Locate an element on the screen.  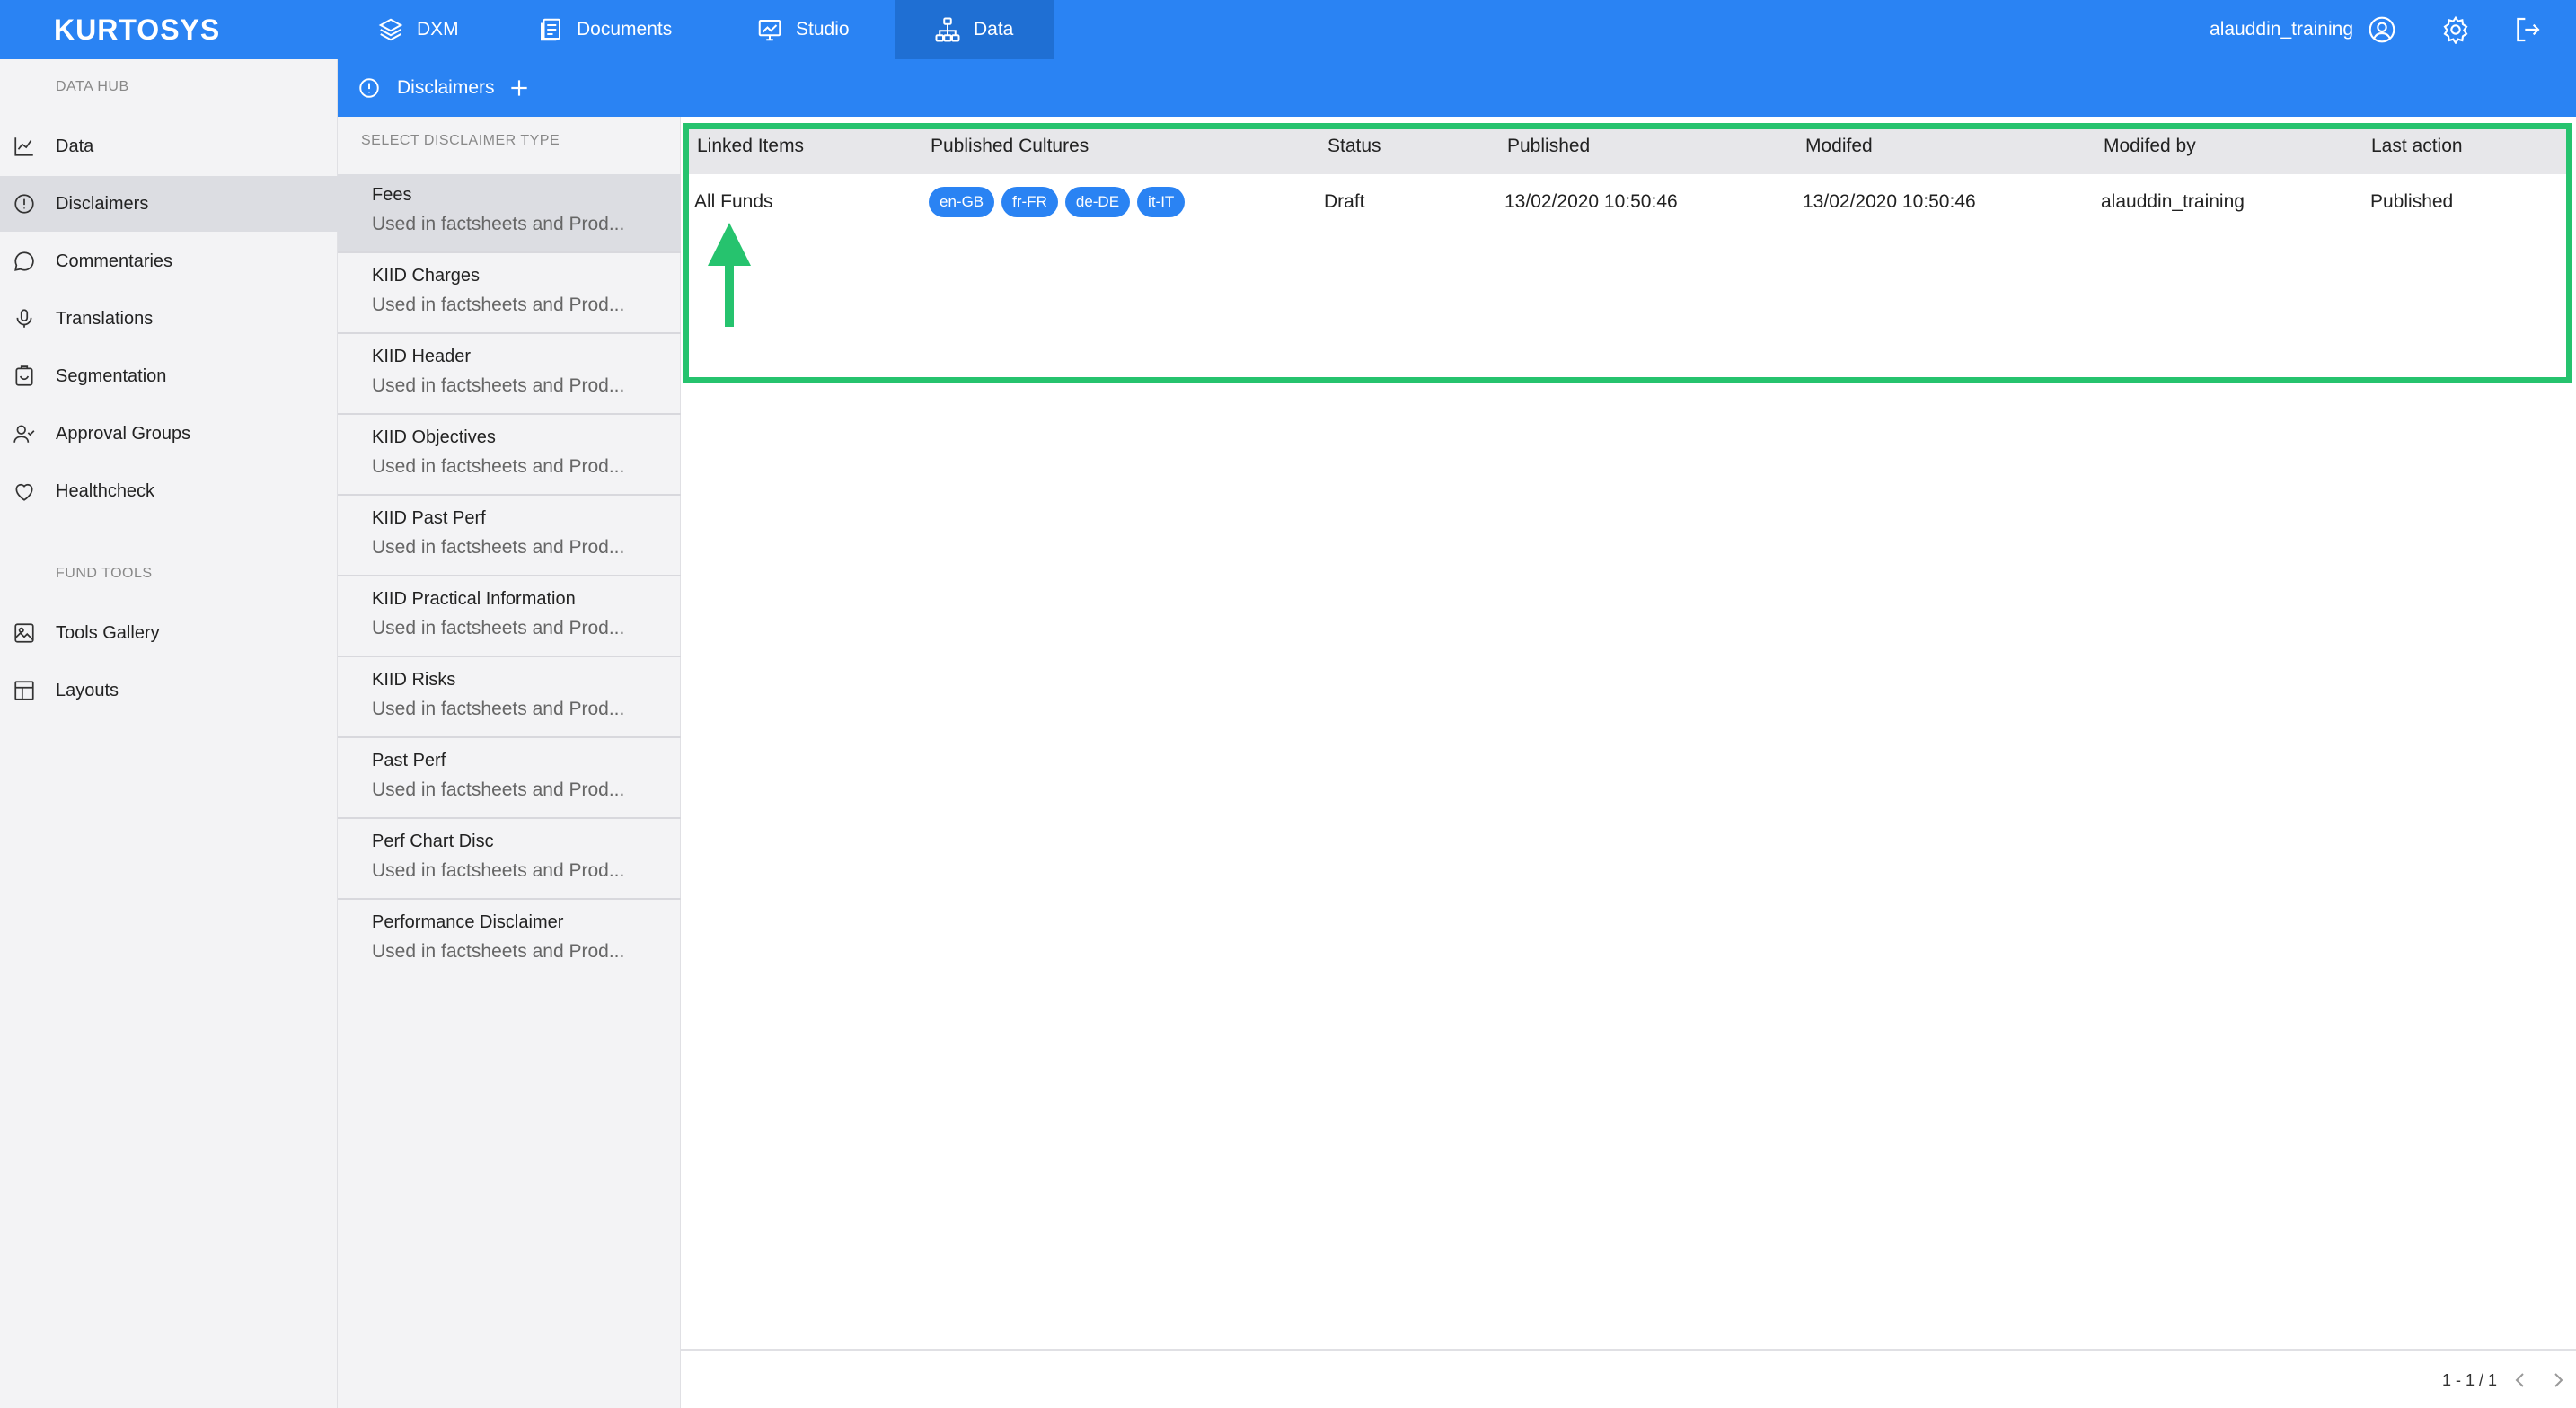
tab-studio-label: Studio is located at coordinates (823, 29).